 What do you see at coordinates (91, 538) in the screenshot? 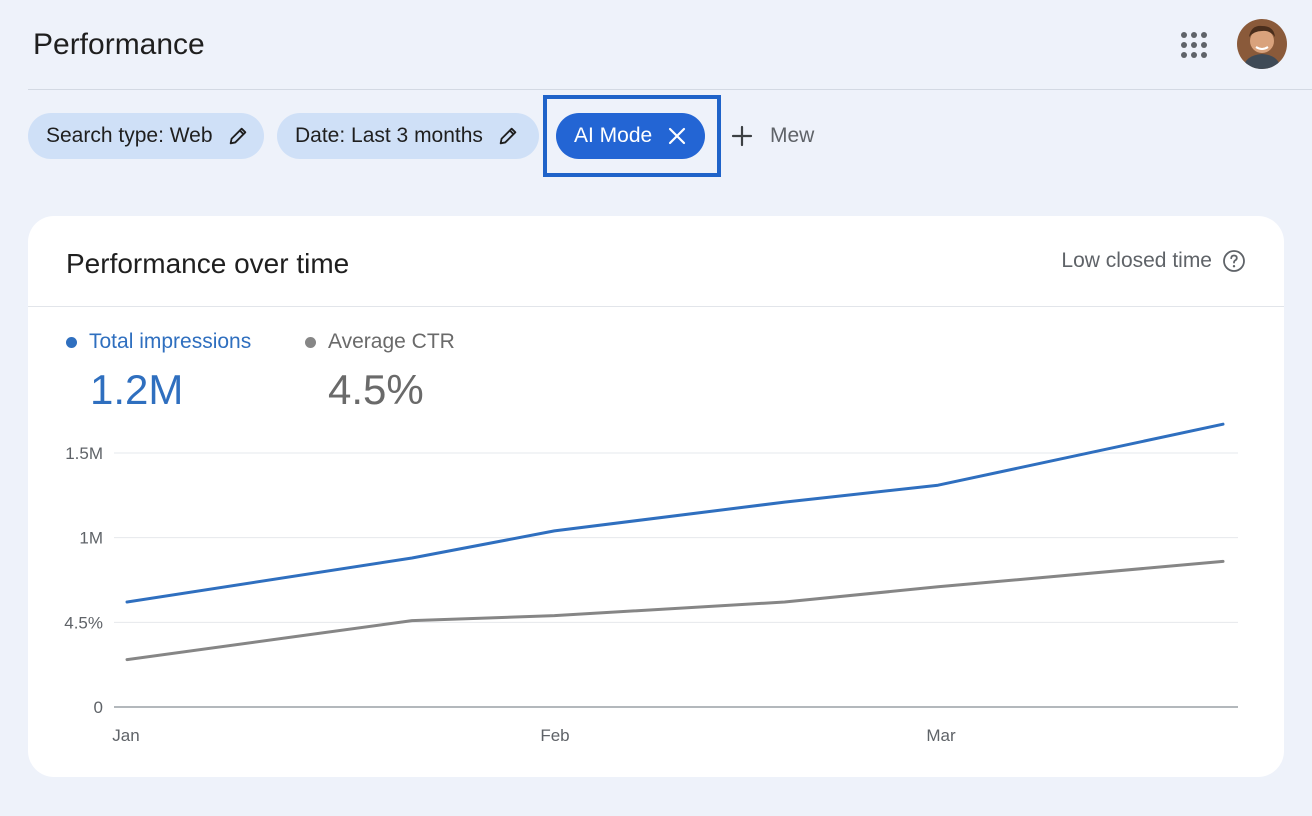
I see `y-tick-label: 1M` at bounding box center [91, 538].